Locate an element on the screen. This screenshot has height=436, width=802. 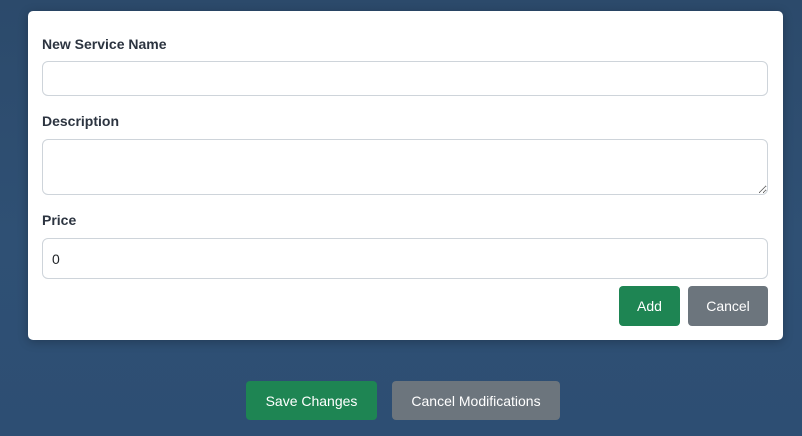
price-input is located at coordinates (405, 258).